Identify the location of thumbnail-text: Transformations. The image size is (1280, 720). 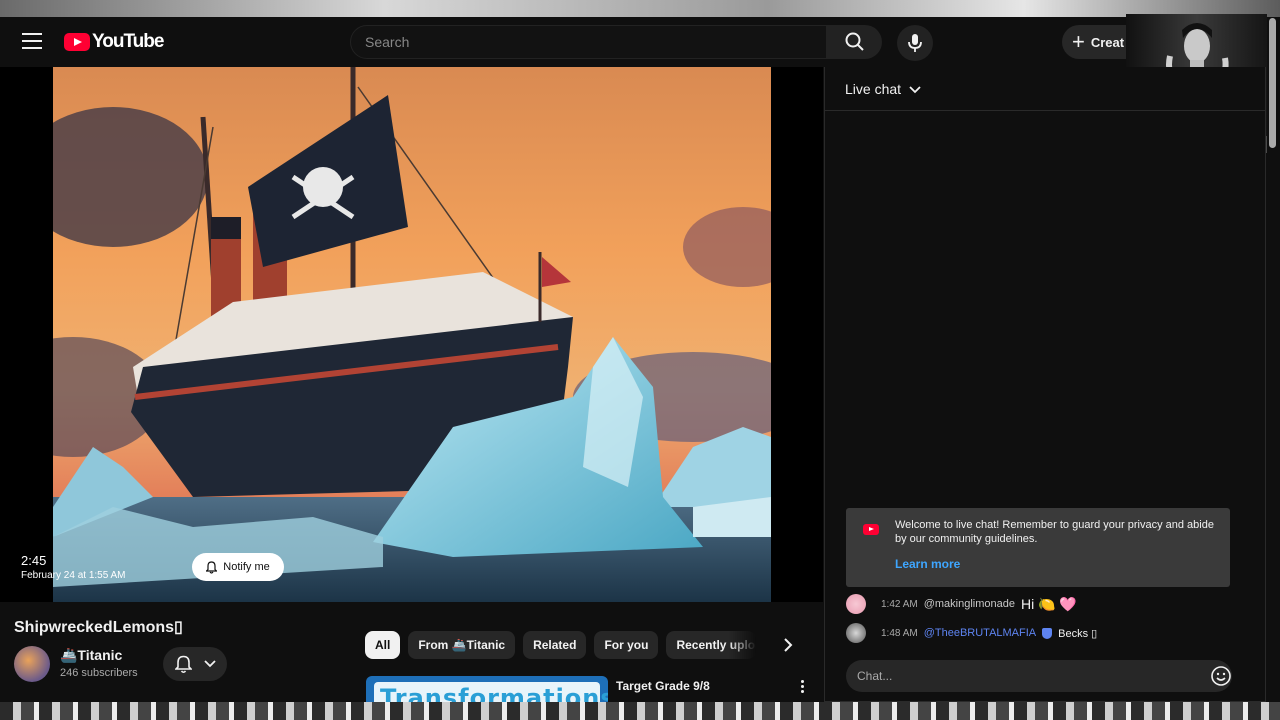
(494, 694).